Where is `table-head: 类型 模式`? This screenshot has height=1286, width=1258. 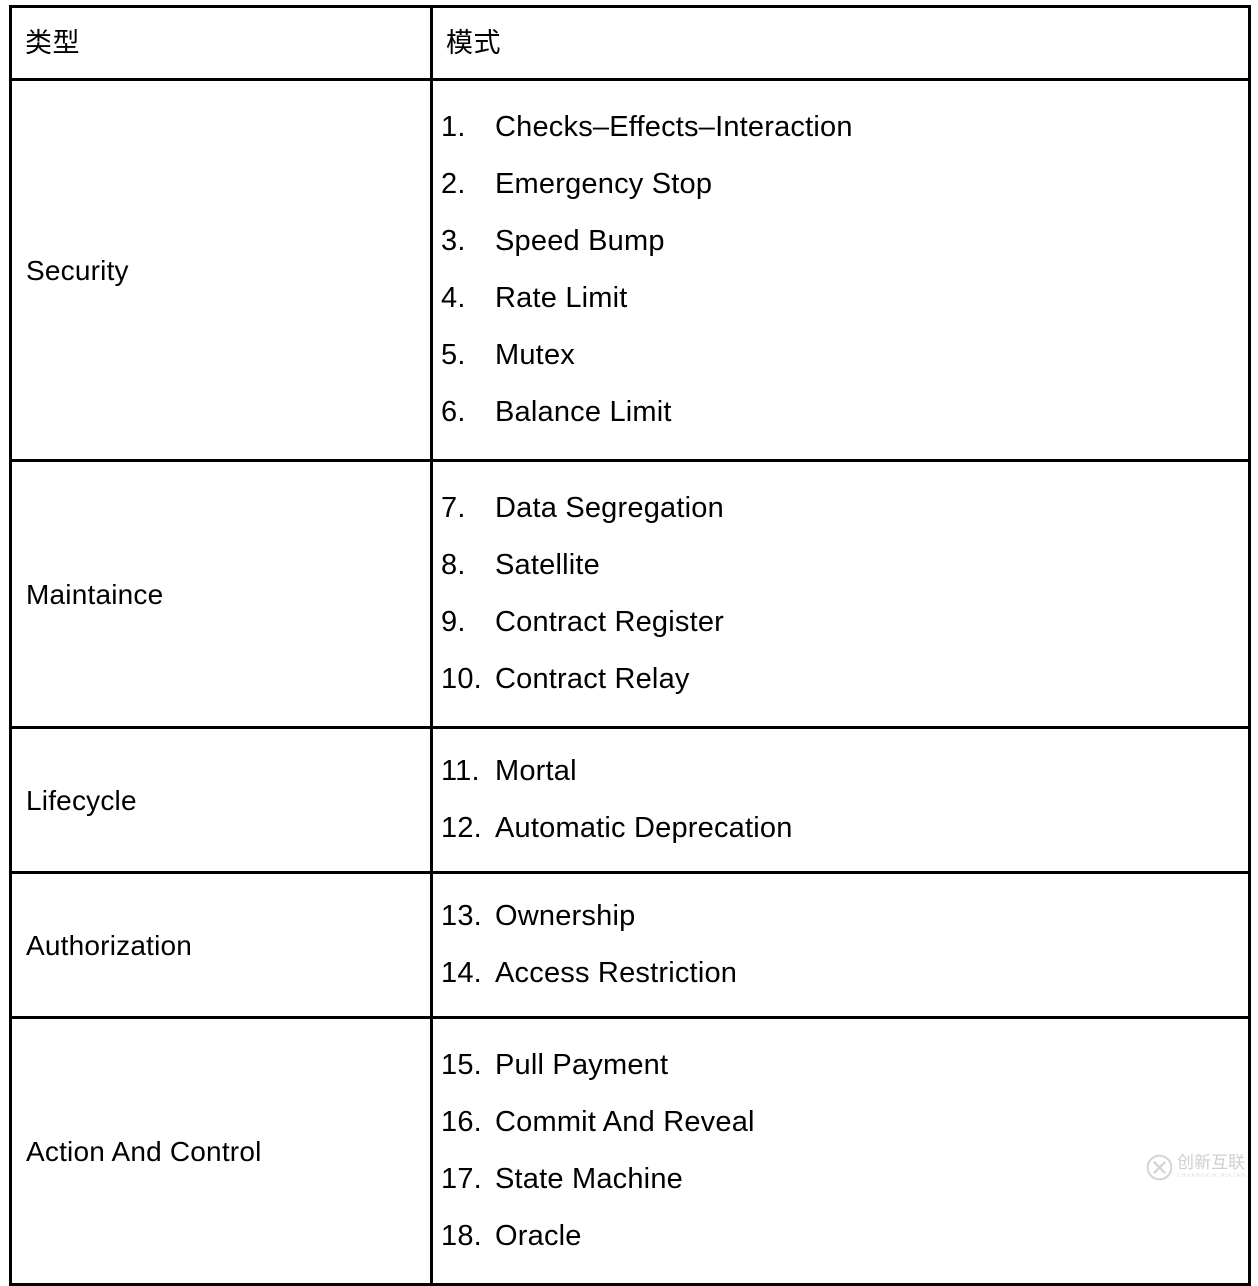 table-head: 类型 模式 is located at coordinates (630, 43).